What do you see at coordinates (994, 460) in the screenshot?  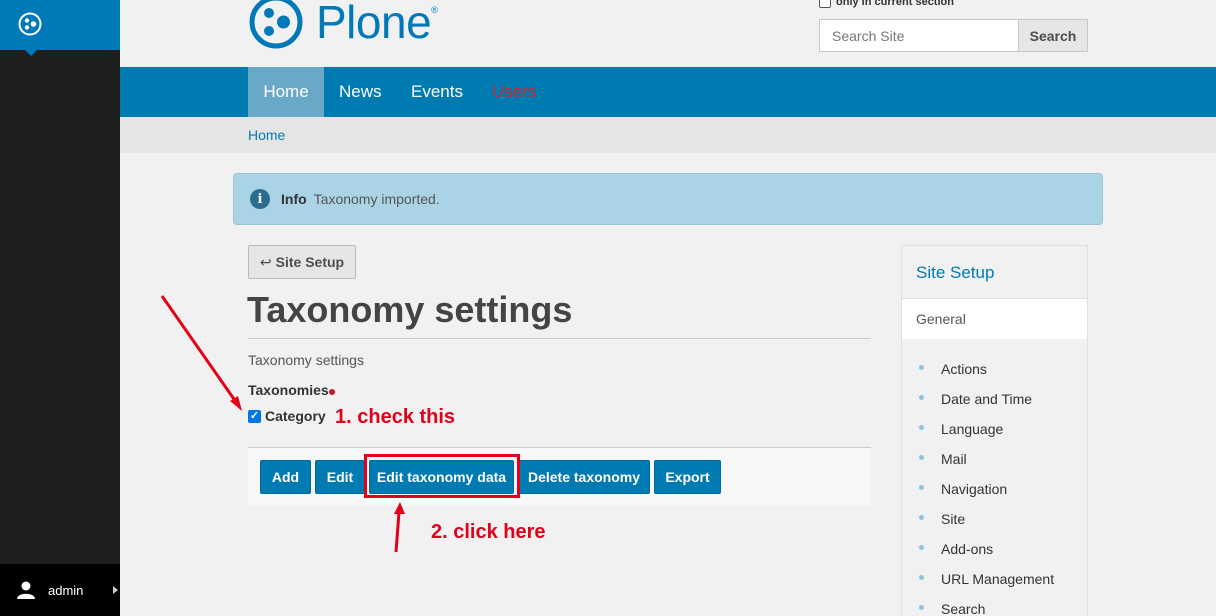 I see `portlet-item-mail: Mail` at bounding box center [994, 460].